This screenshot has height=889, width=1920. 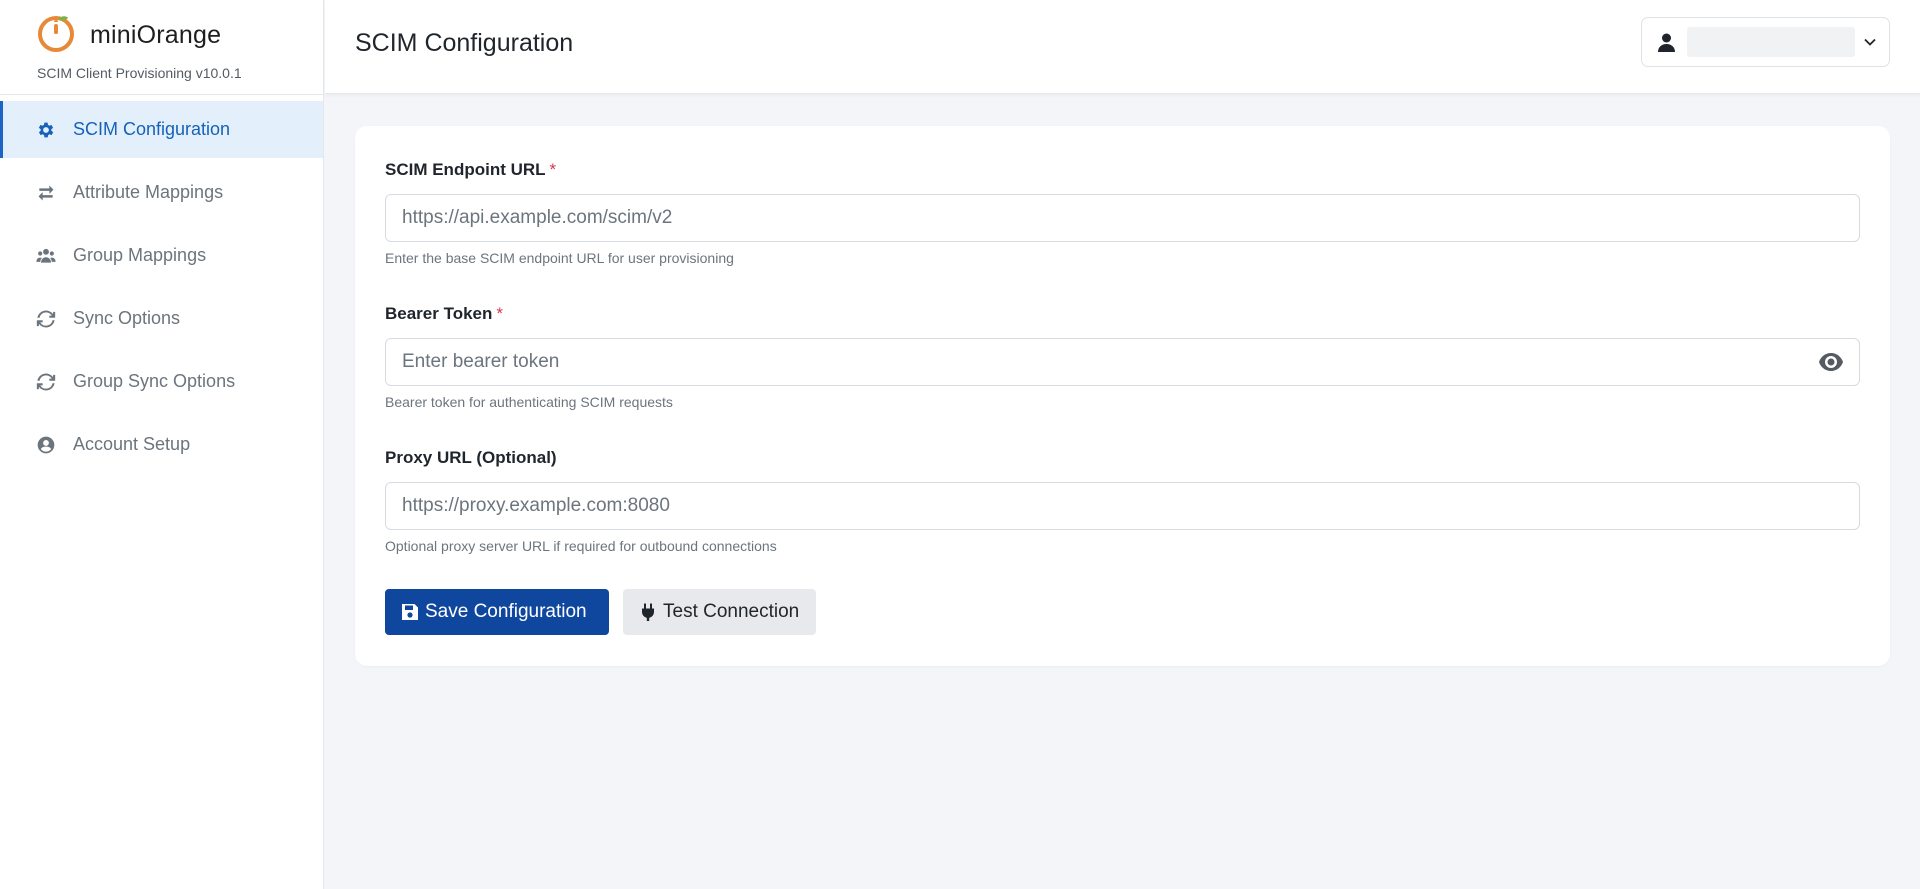 I want to click on test-connection-button: Test Connection, so click(x=719, y=612).